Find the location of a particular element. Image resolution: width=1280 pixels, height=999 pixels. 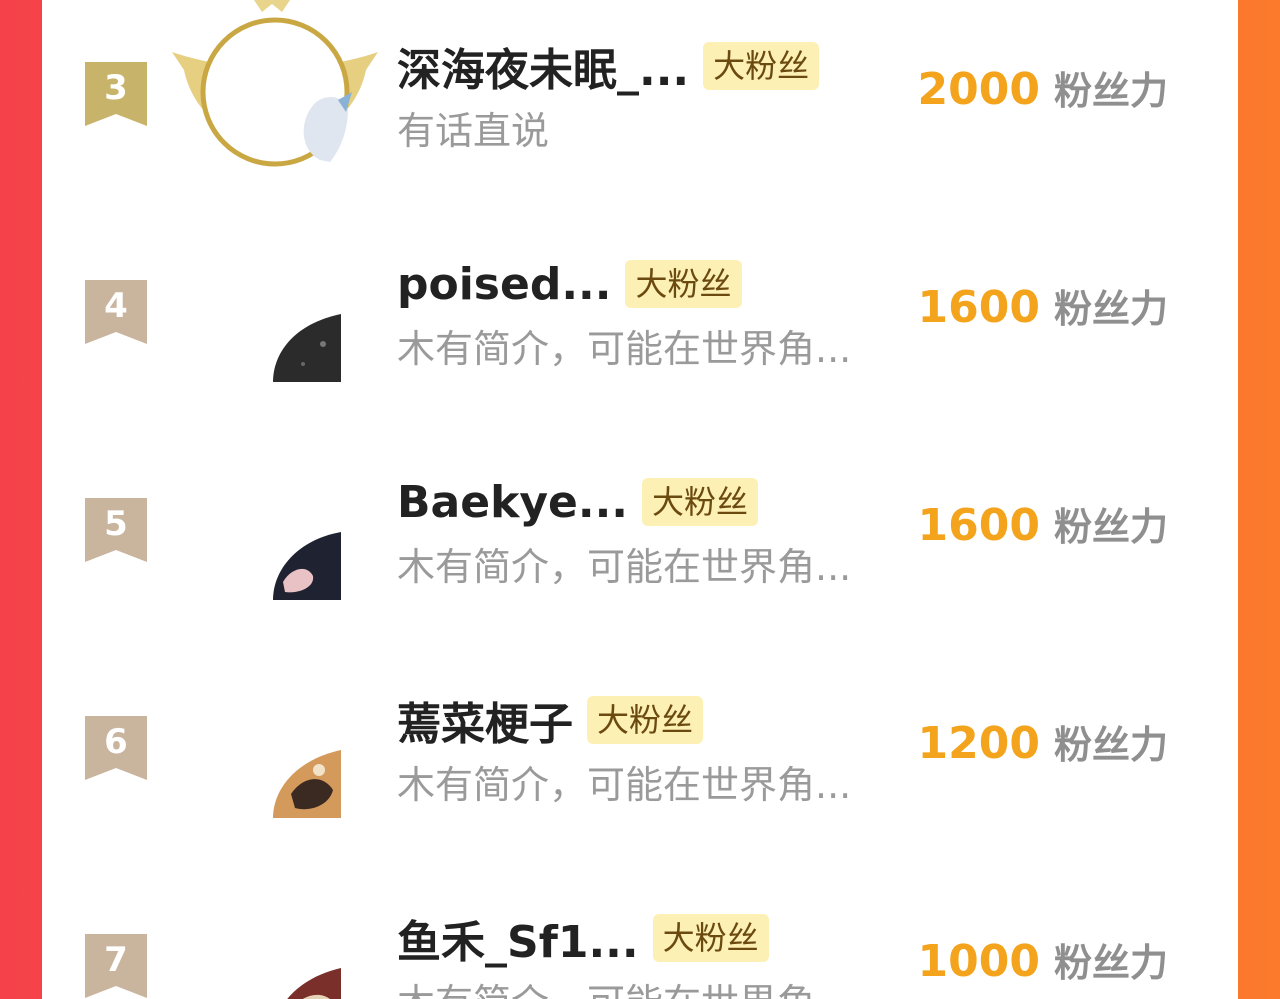

rank-badge: 7 is located at coordinates (116, 966).